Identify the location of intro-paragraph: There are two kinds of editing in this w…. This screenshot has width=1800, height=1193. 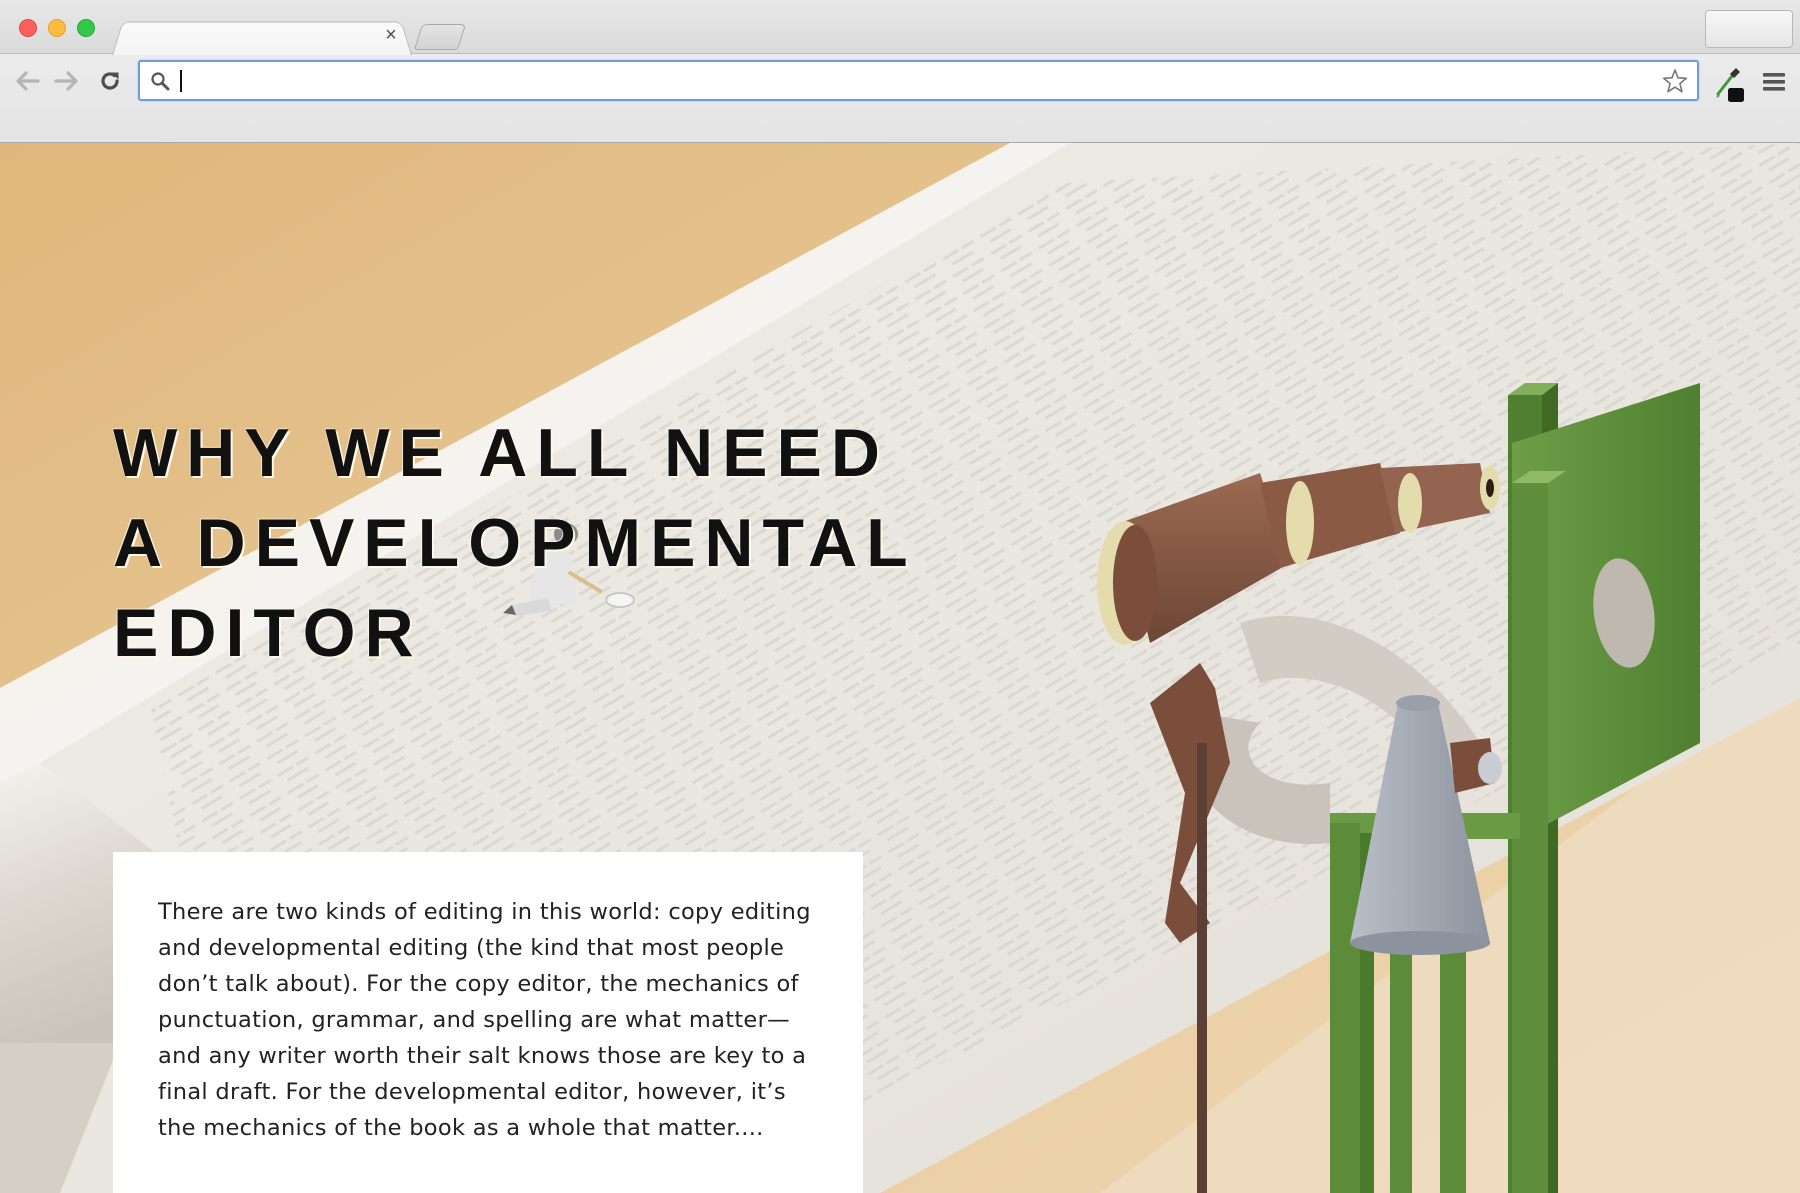
(484, 1020).